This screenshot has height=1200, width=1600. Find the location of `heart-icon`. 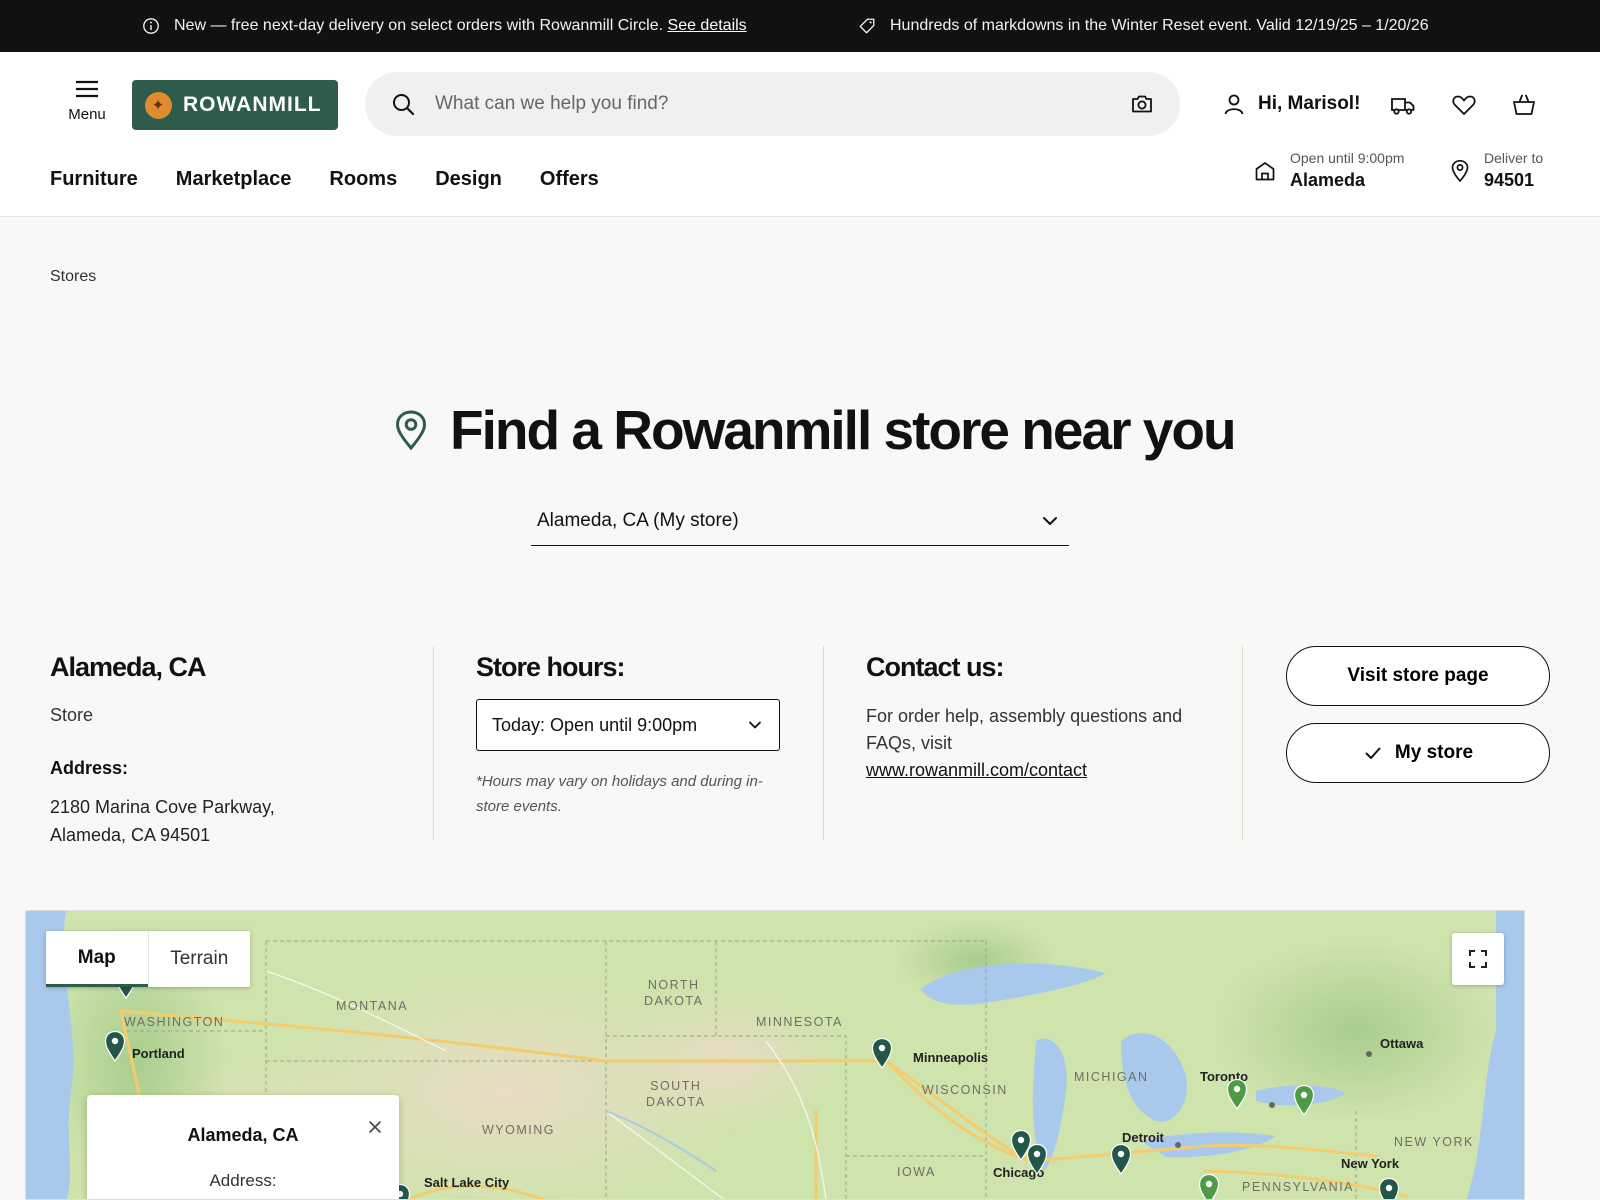

heart-icon is located at coordinates (1464, 105).